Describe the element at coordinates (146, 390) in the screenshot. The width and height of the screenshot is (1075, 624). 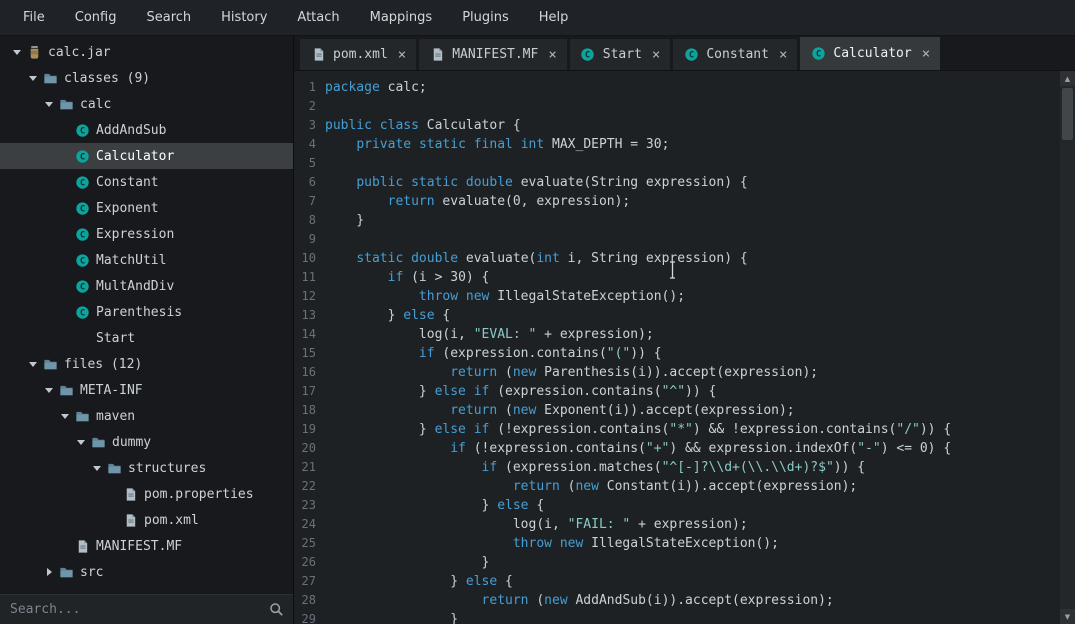
I see `tree-item-meta-inf: META-INF` at that location.